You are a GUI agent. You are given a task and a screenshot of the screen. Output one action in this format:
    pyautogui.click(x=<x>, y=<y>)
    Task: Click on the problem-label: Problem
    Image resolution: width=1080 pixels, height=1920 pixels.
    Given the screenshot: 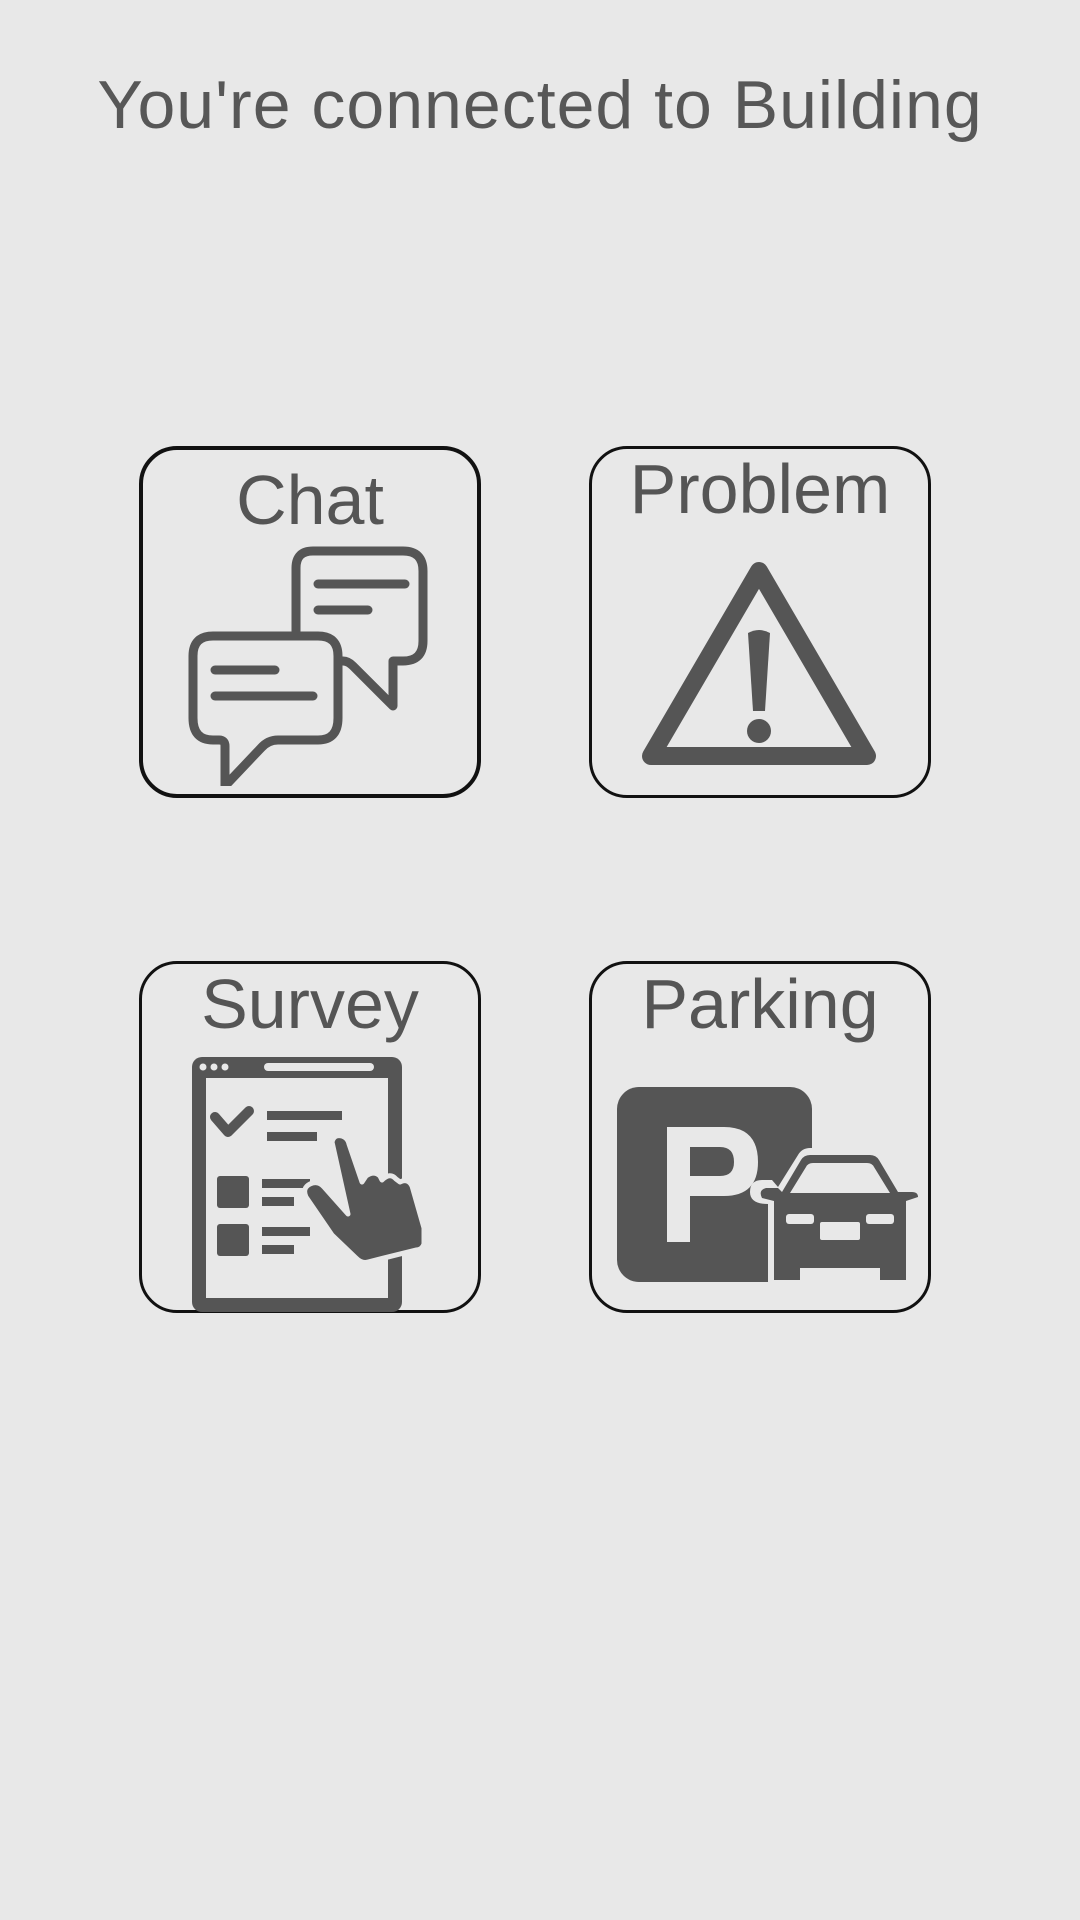 What is the action you would take?
    pyautogui.click(x=760, y=489)
    